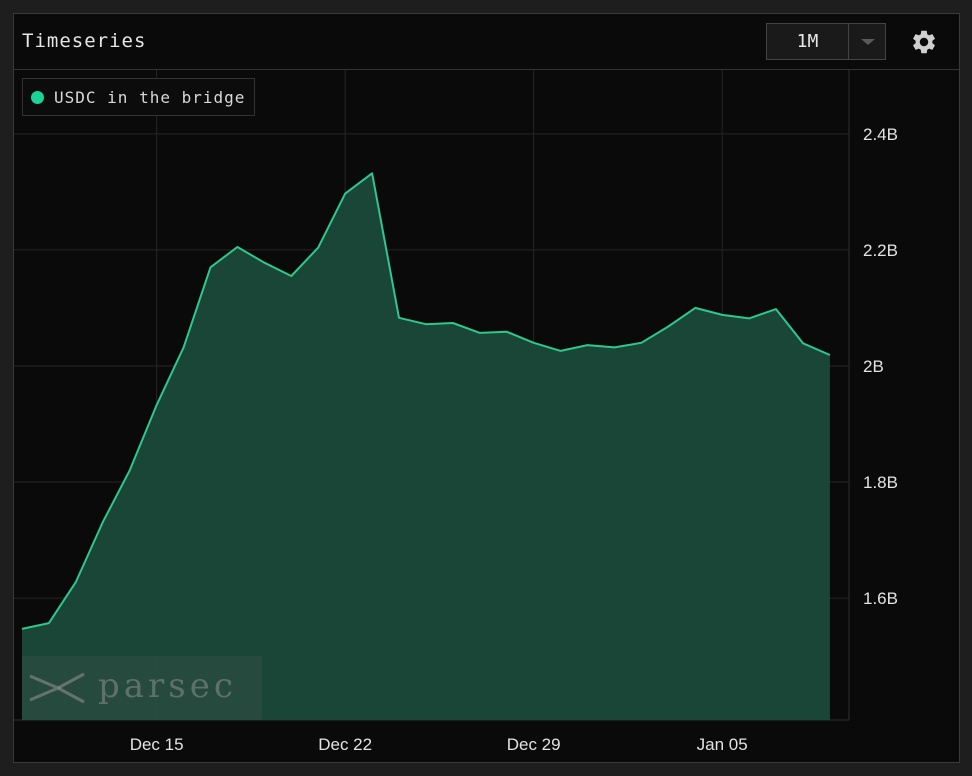  I want to click on y-tick-label: 1.8B, so click(880, 482).